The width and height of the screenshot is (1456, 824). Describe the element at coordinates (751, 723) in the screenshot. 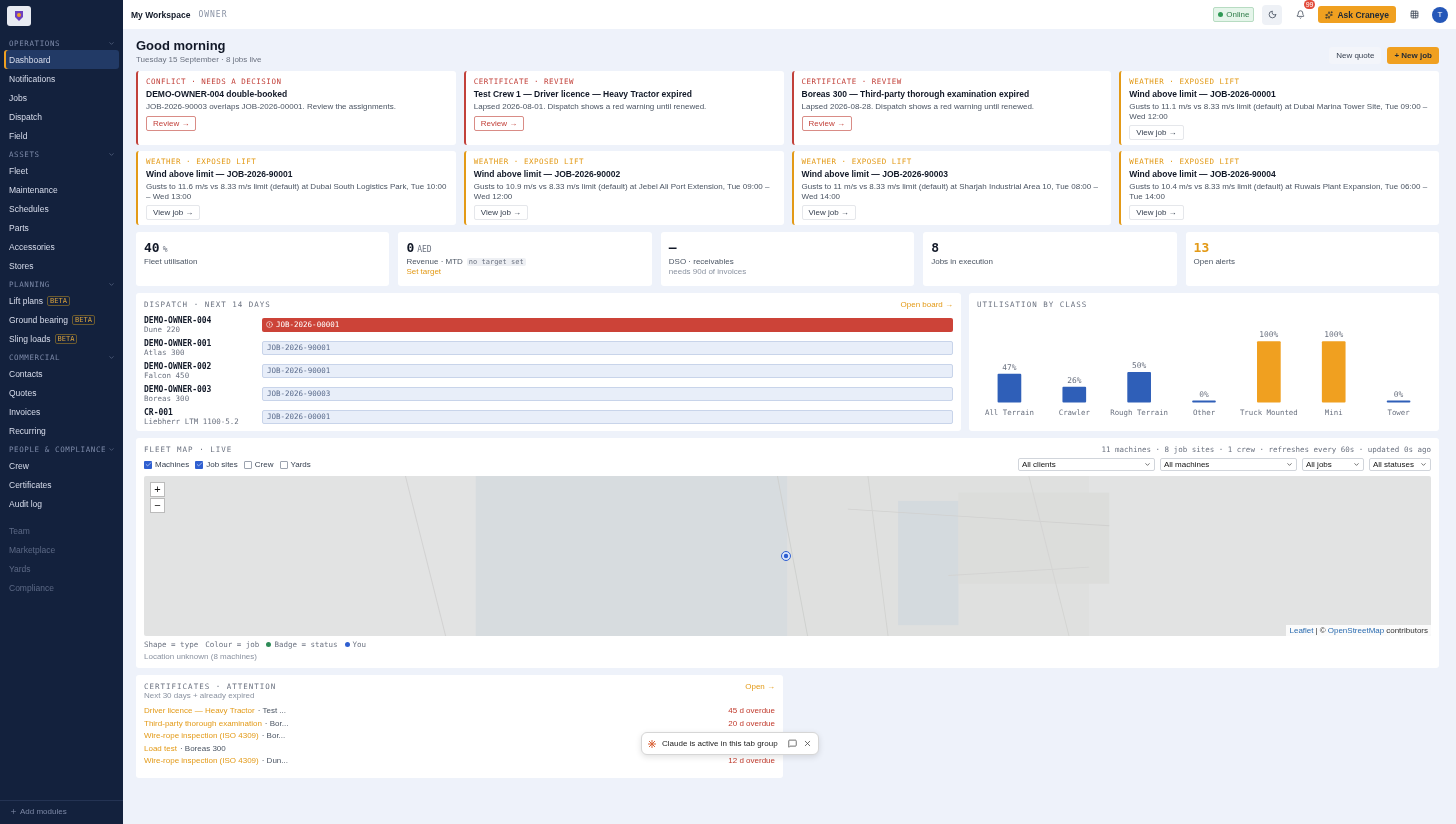

I see `overdue-label: 20 d overdue` at that location.